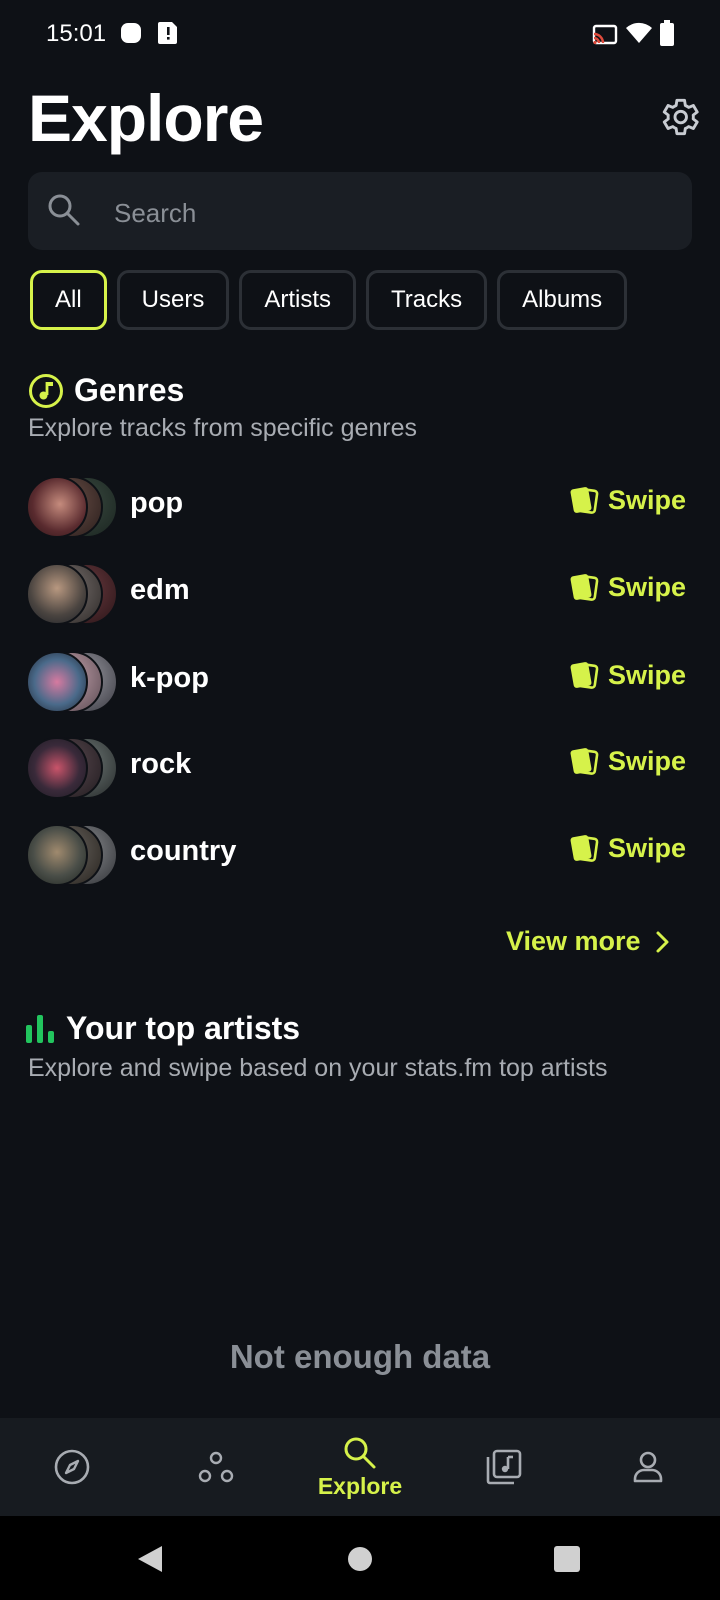 The width and height of the screenshot is (720, 1600). I want to click on view-more-label: View more, so click(573, 941).